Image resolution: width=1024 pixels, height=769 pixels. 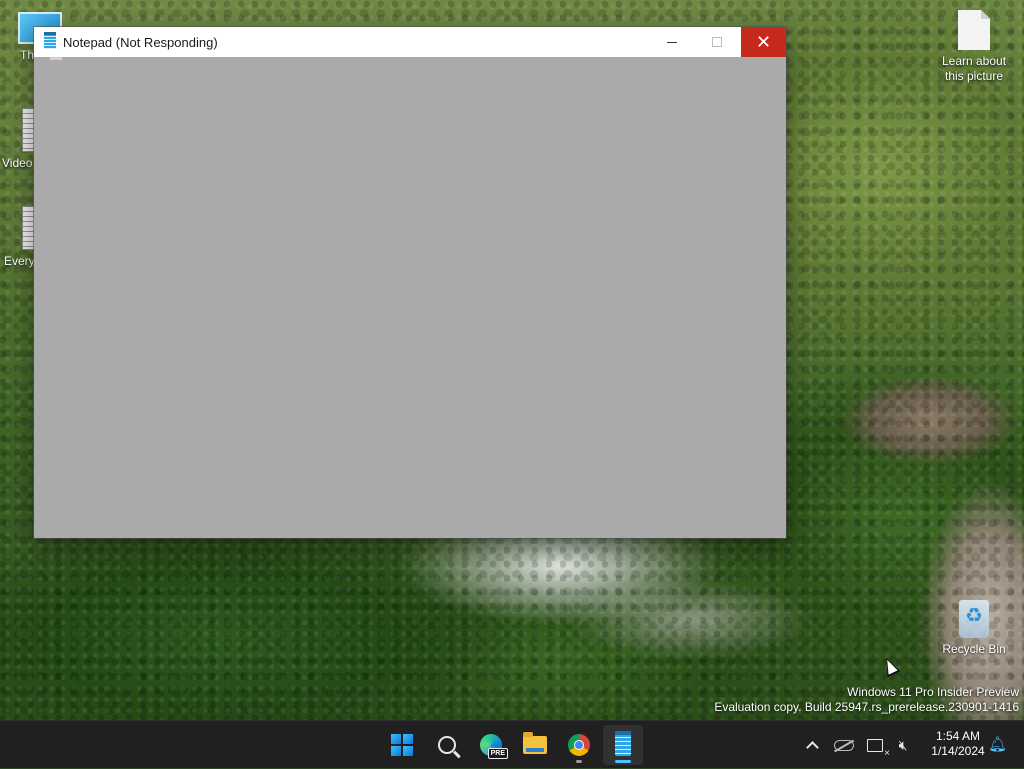 I want to click on volume-muted-icon: 🔇︎, so click(x=903, y=744).